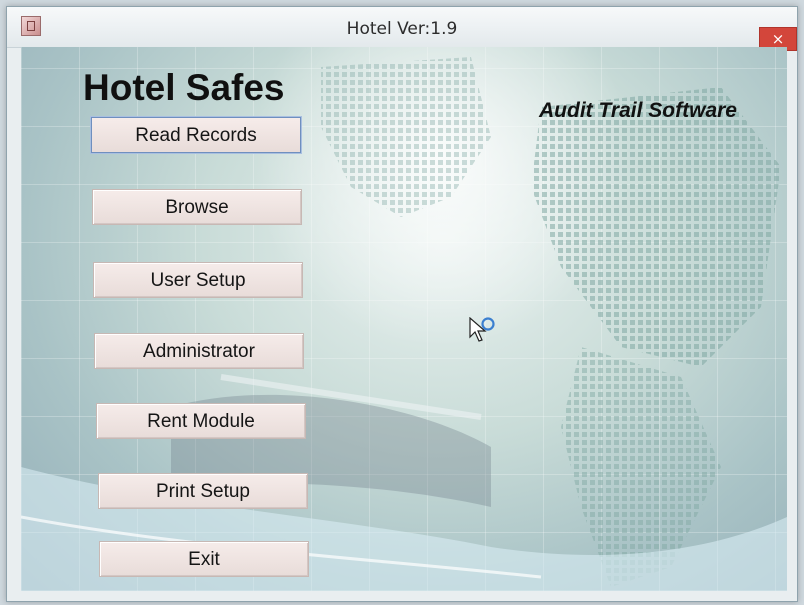 Image resolution: width=804 pixels, height=605 pixels. Describe the element at coordinates (184, 87) in the screenshot. I see `app-heading: Hotel Safes` at that location.